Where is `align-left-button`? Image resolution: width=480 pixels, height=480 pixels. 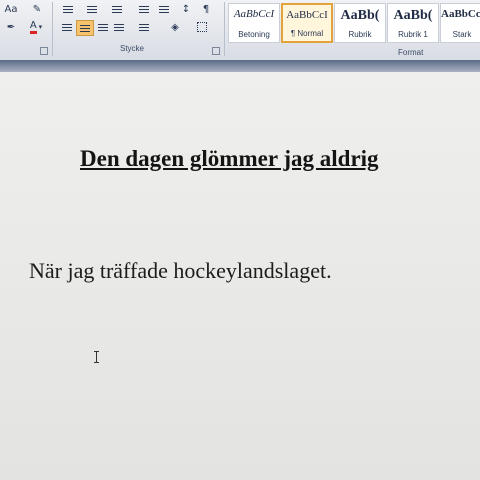 align-left-button is located at coordinates (67, 27).